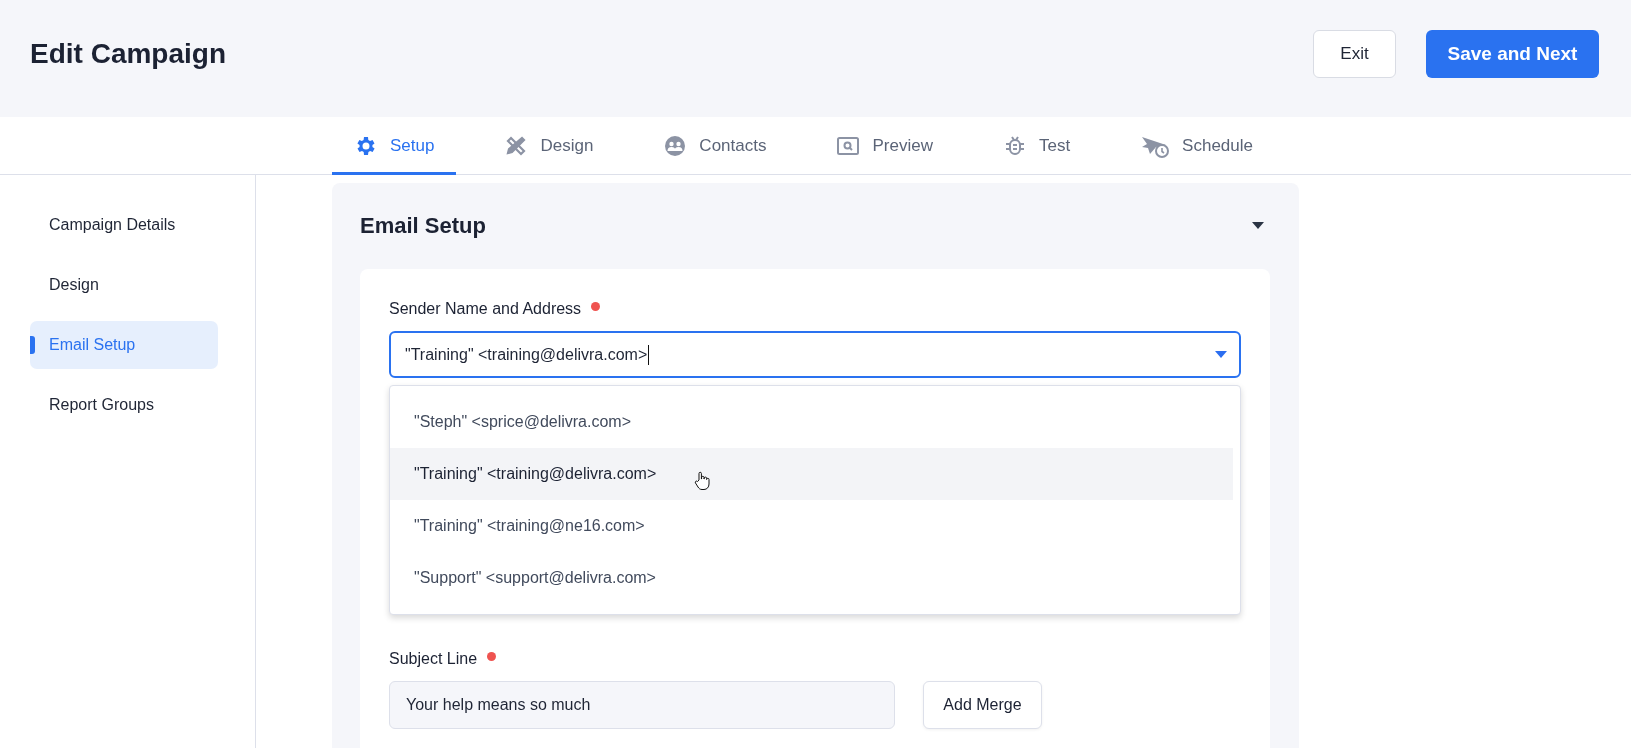 This screenshot has width=1631, height=748. What do you see at coordinates (642, 705) in the screenshot?
I see `subject-input: Your help means so much` at bounding box center [642, 705].